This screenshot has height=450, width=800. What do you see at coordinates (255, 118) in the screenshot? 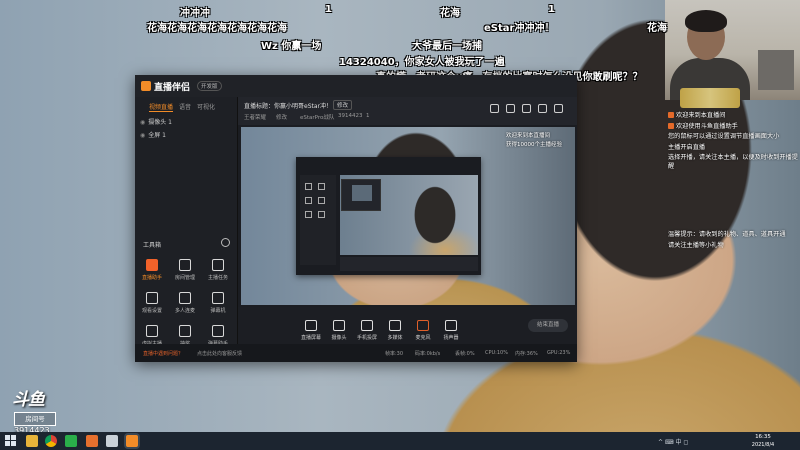
I see `stream-category: 王者荣耀` at bounding box center [255, 118].